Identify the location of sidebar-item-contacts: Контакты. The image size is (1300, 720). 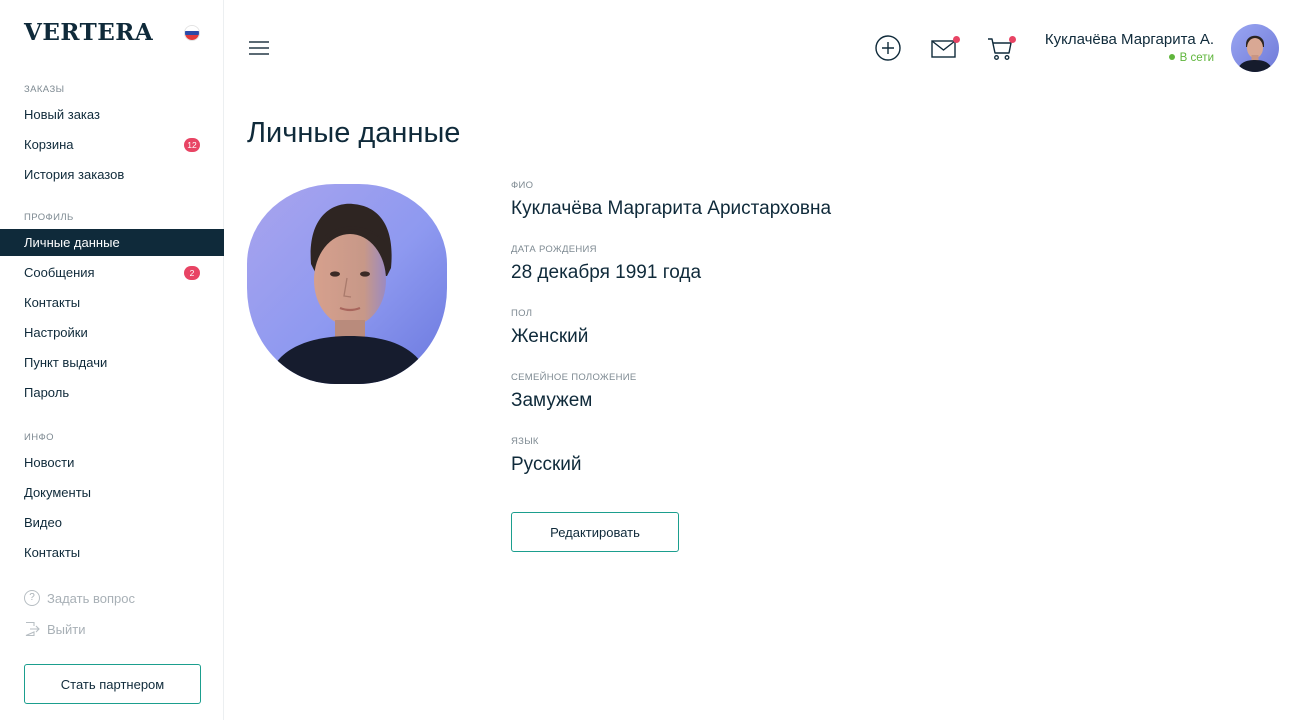
(112, 302).